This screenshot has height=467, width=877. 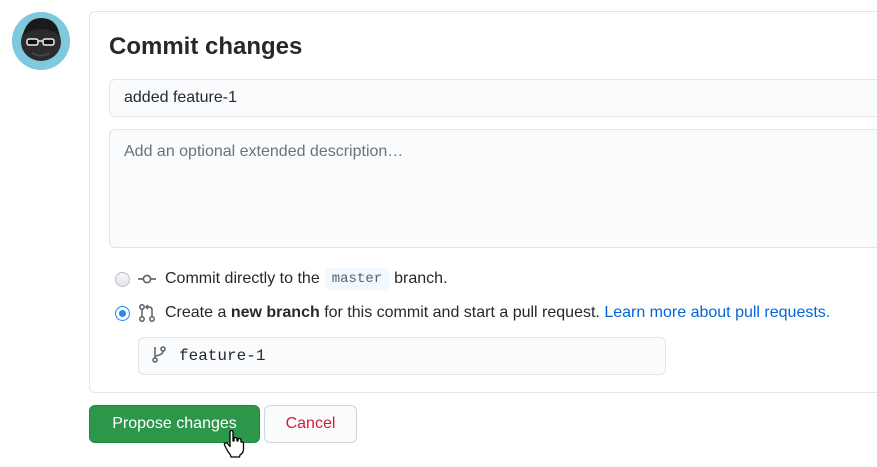 What do you see at coordinates (147, 279) in the screenshot?
I see `git-commit-icon` at bounding box center [147, 279].